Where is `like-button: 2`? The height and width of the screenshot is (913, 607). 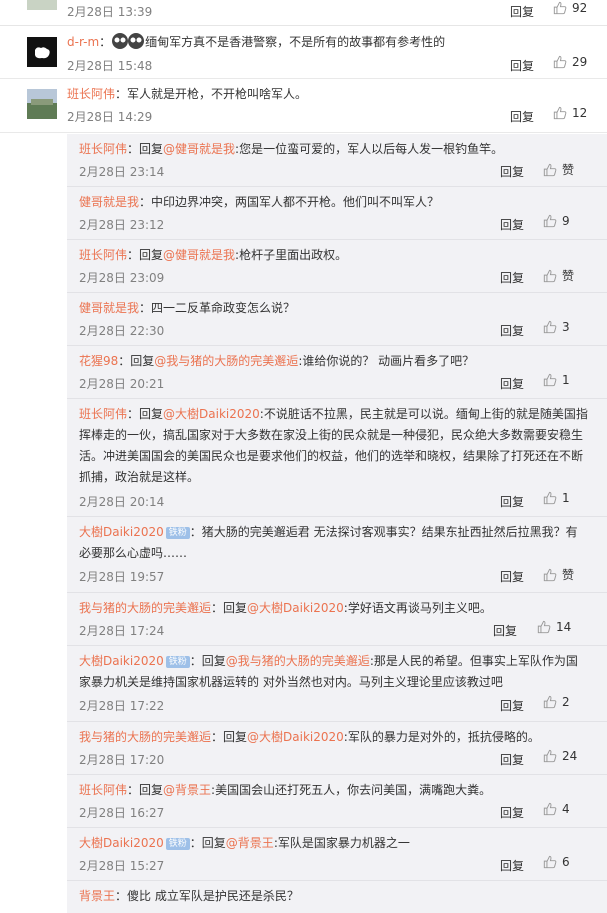
like-button: 2 is located at coordinates (556, 702).